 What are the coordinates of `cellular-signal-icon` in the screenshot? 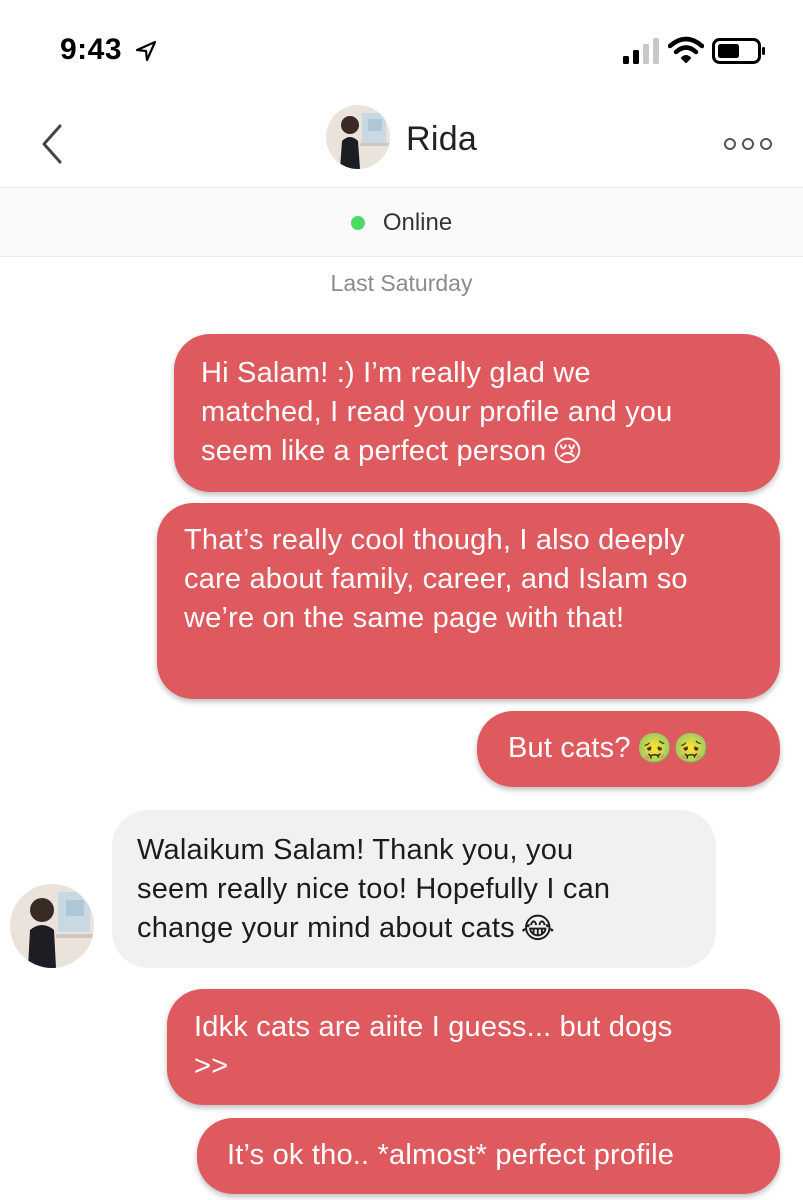 It's located at (641, 51).